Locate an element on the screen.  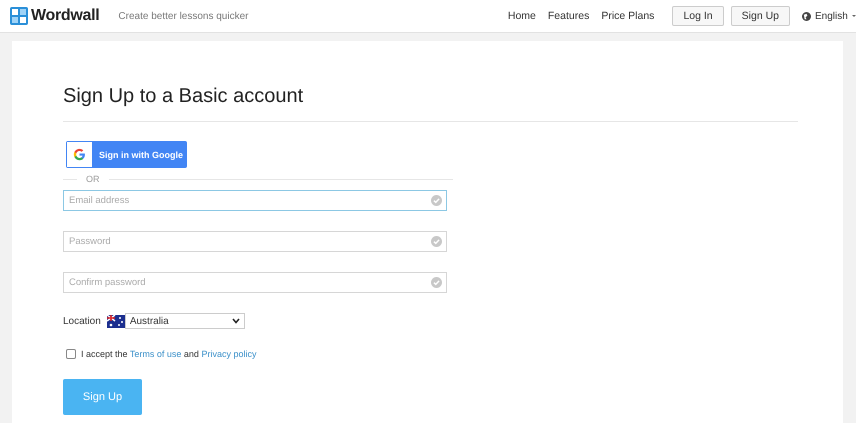
flag-icon is located at coordinates (115, 321).